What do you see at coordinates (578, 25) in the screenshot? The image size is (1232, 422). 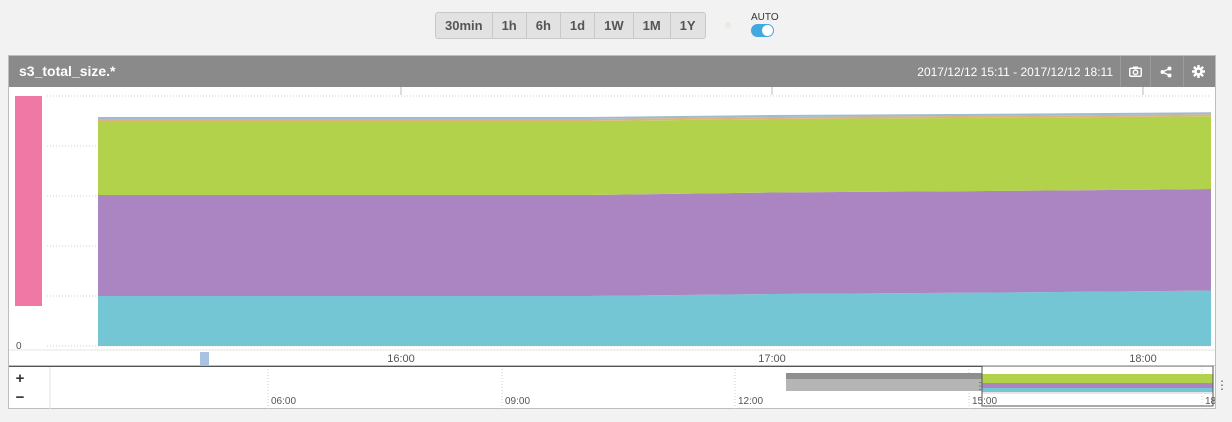 I see `range-1d-button: 1d` at bounding box center [578, 25].